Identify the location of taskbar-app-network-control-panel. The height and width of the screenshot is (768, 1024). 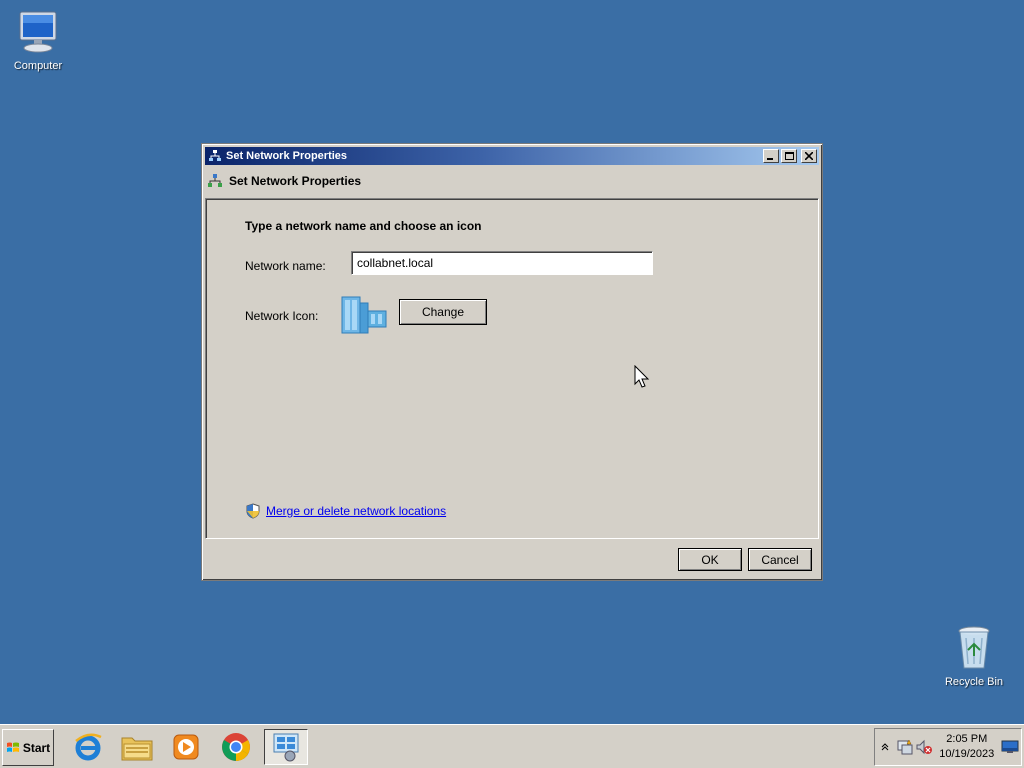
(286, 747).